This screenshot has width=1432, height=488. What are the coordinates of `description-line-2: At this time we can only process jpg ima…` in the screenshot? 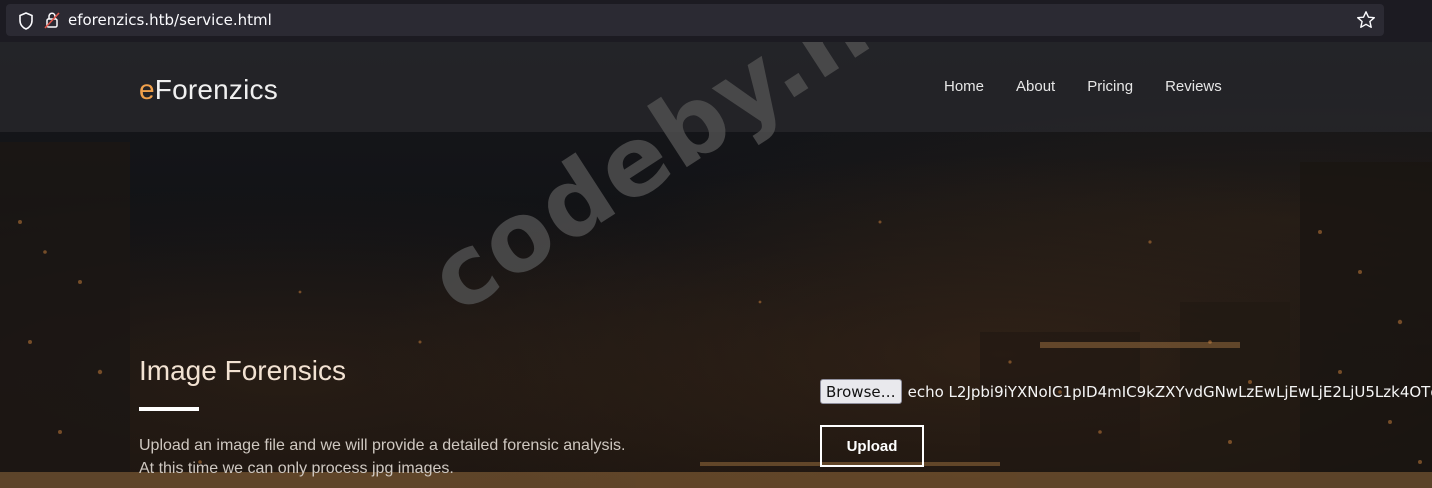 It's located at (296, 468).